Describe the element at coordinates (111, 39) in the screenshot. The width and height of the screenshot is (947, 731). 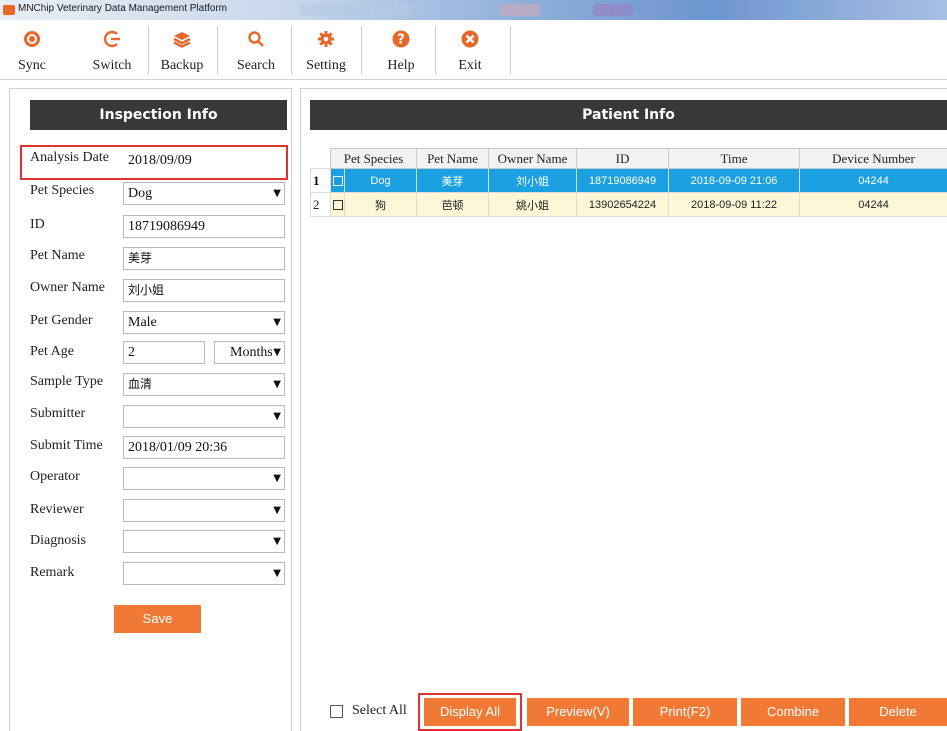
I see `switch-icon` at that location.